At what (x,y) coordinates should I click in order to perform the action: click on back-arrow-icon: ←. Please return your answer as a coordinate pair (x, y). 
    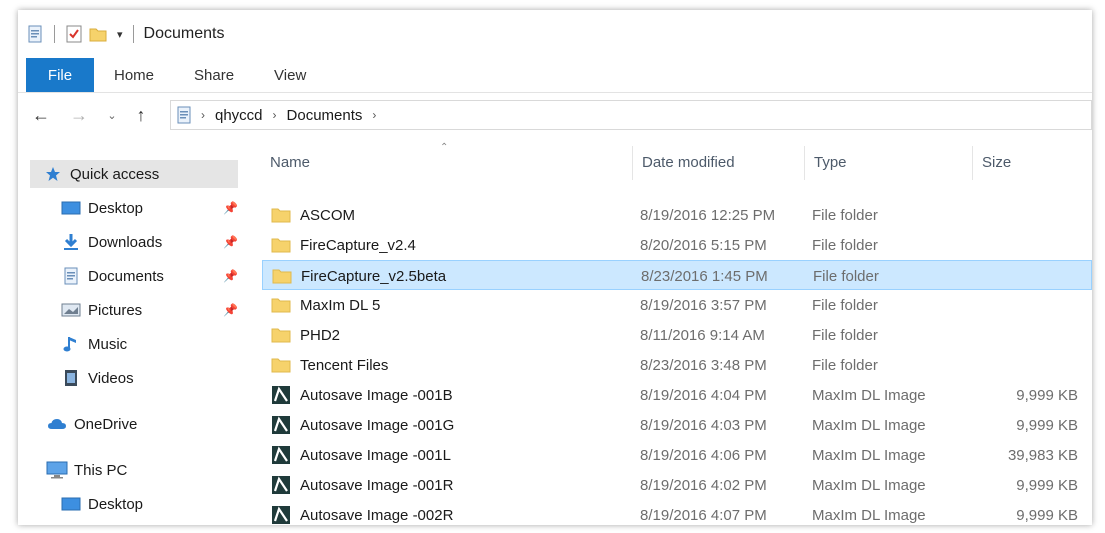
    Looking at the image, I should click on (41, 115).